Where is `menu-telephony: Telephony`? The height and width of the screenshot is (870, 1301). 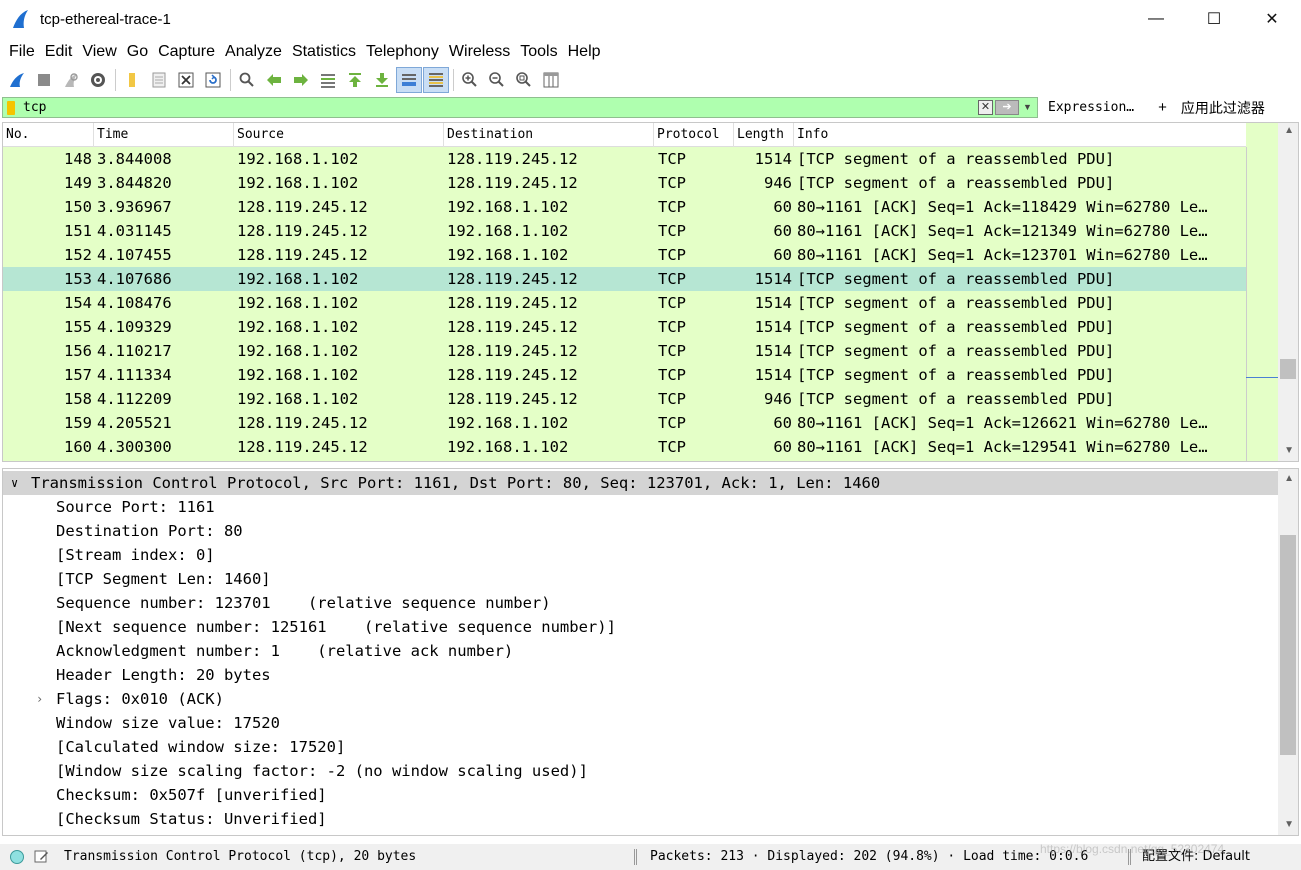 menu-telephony: Telephony is located at coordinates (402, 52).